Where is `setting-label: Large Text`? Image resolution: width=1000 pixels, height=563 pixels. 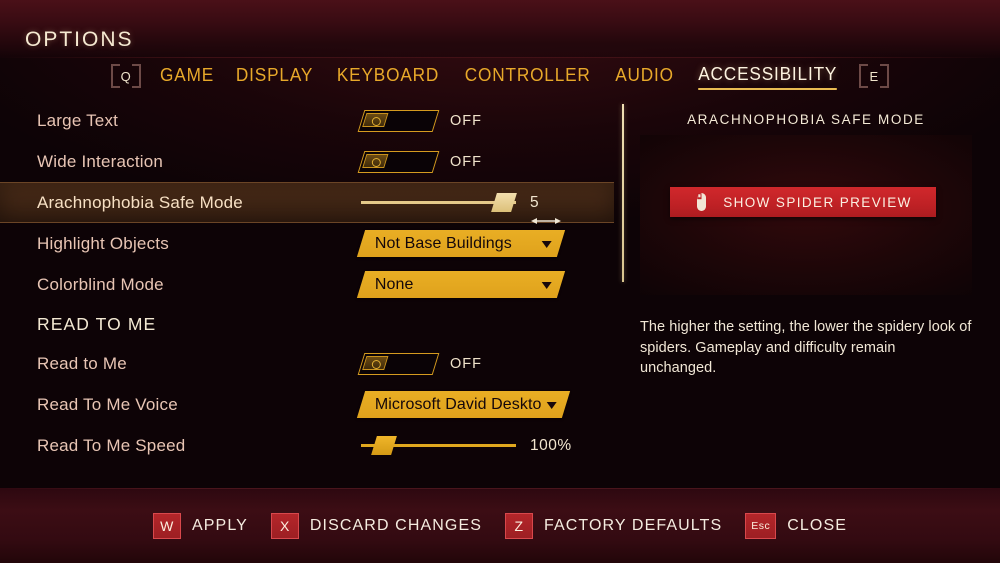 setting-label: Large Text is located at coordinates (78, 120).